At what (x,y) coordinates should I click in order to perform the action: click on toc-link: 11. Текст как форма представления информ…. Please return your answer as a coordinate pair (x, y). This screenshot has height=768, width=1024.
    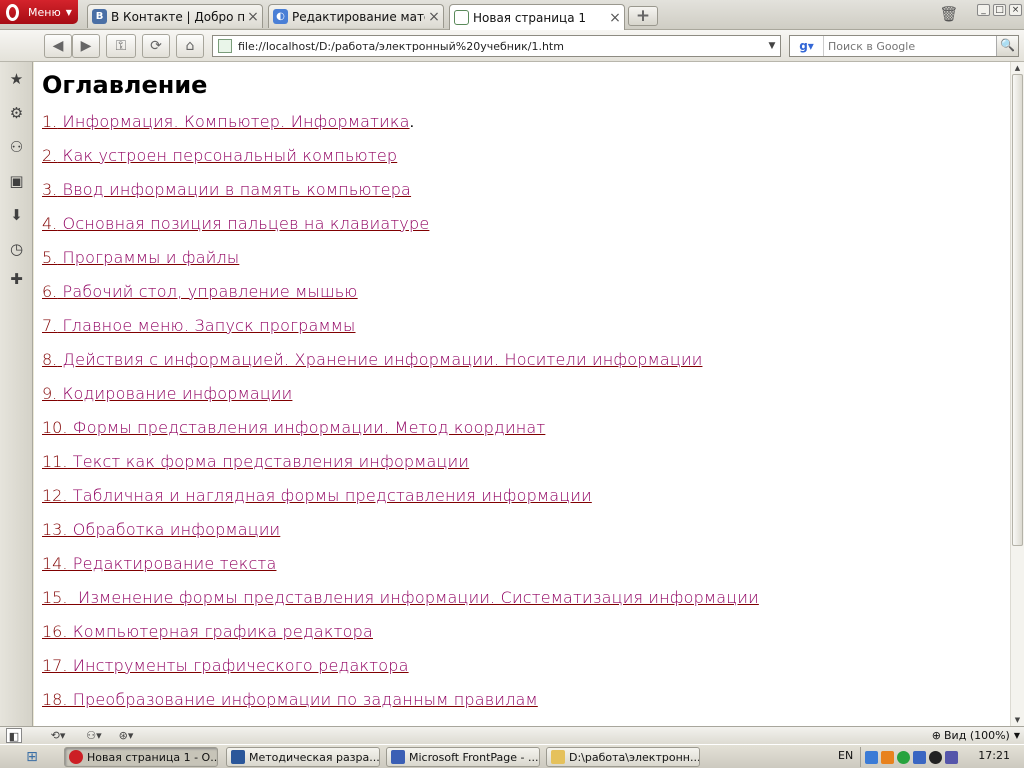
    Looking at the image, I should click on (255, 461).